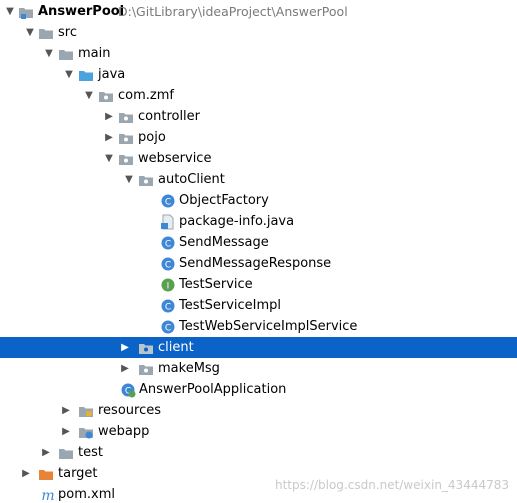 This screenshot has height=503, width=517. I want to click on tree-row-controller: ▶ controller, so click(258, 116).